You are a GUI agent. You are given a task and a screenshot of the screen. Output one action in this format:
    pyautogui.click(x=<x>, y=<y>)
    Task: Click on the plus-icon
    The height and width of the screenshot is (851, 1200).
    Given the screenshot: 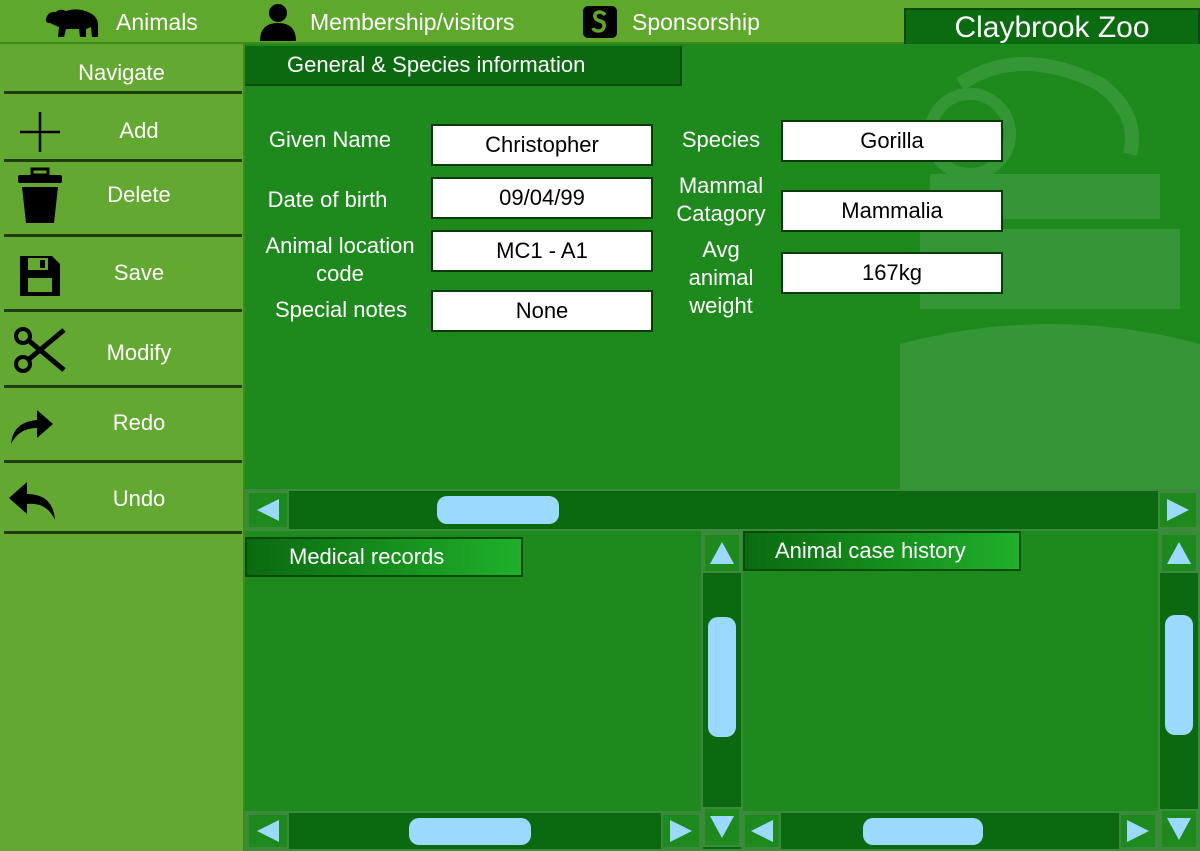 What is the action you would take?
    pyautogui.click(x=40, y=132)
    